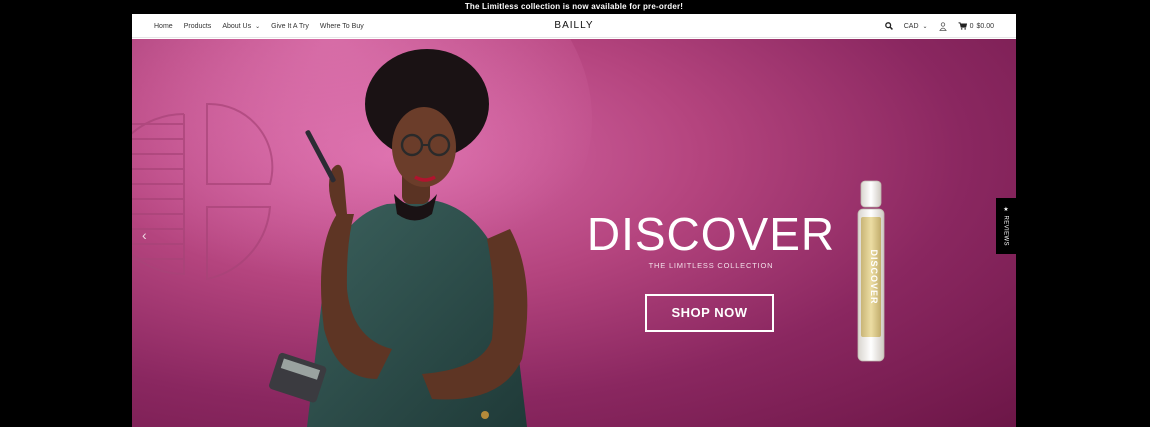 The width and height of the screenshot is (1150, 427). I want to click on nav-where-to-buy: Where To Buy, so click(342, 26).